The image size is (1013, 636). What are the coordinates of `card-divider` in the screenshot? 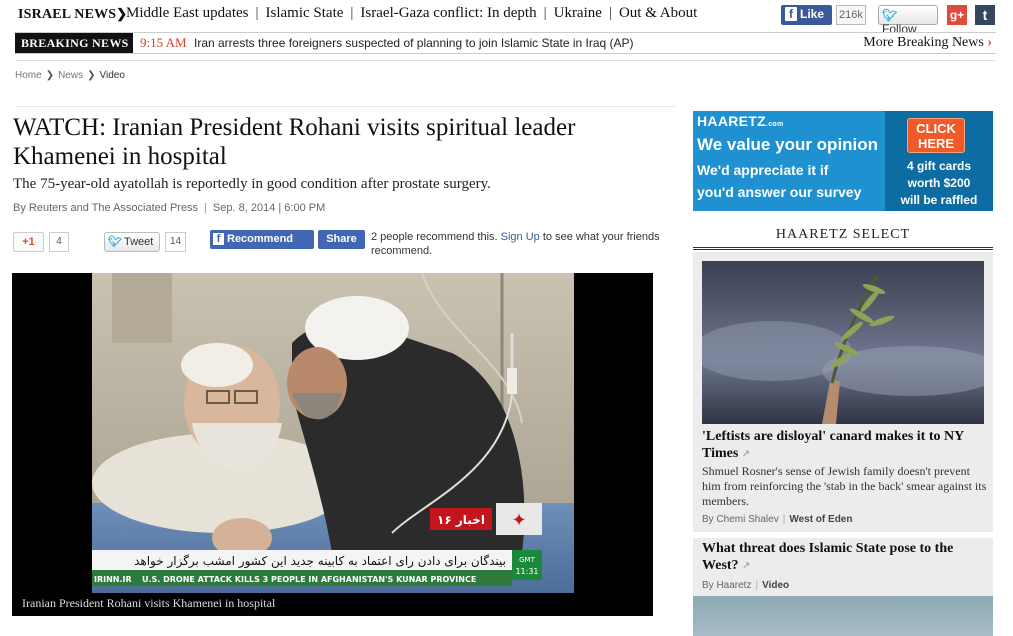 It's located at (843, 535).